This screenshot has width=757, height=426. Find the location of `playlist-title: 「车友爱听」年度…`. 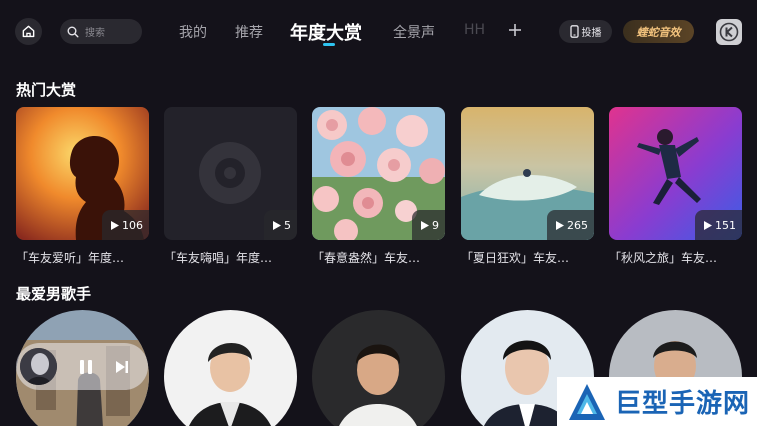

playlist-title: 「车友爱听」年度… is located at coordinates (70, 258).